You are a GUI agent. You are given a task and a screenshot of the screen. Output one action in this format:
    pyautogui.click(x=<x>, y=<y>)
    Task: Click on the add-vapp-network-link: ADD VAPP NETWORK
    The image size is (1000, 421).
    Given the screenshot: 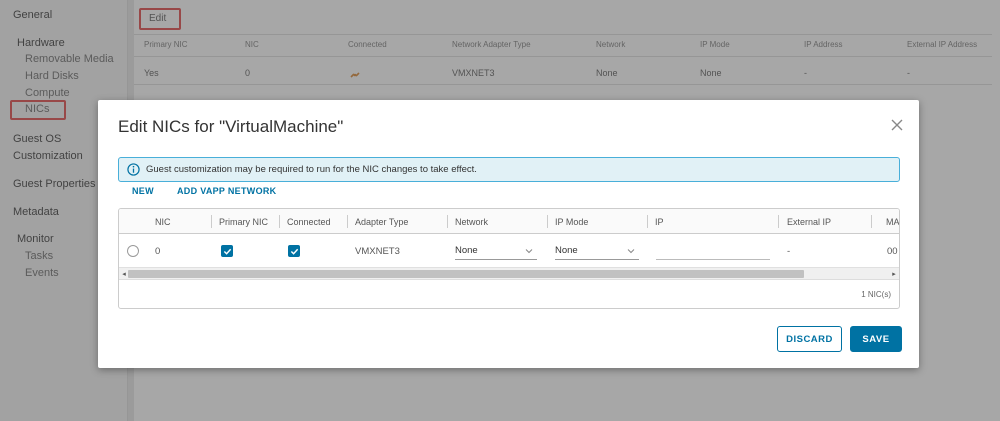 What is the action you would take?
    pyautogui.click(x=226, y=191)
    